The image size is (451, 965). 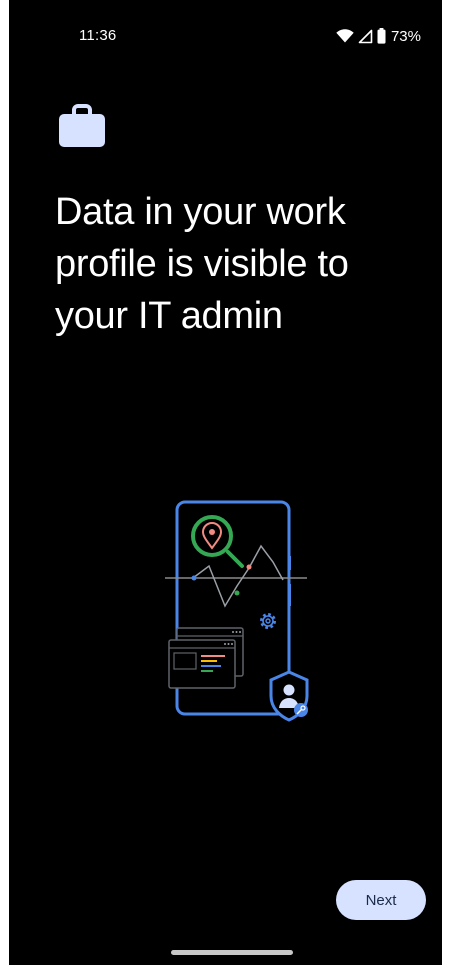 I want to click on status-bar: 11:36 73%, so click(x=225, y=36).